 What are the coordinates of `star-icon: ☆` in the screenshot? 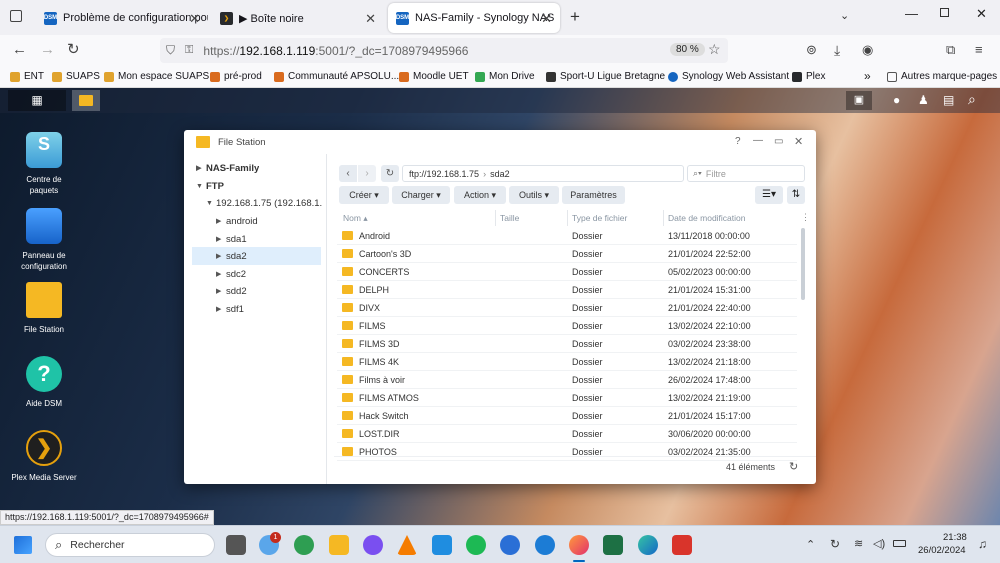 It's located at (714, 49).